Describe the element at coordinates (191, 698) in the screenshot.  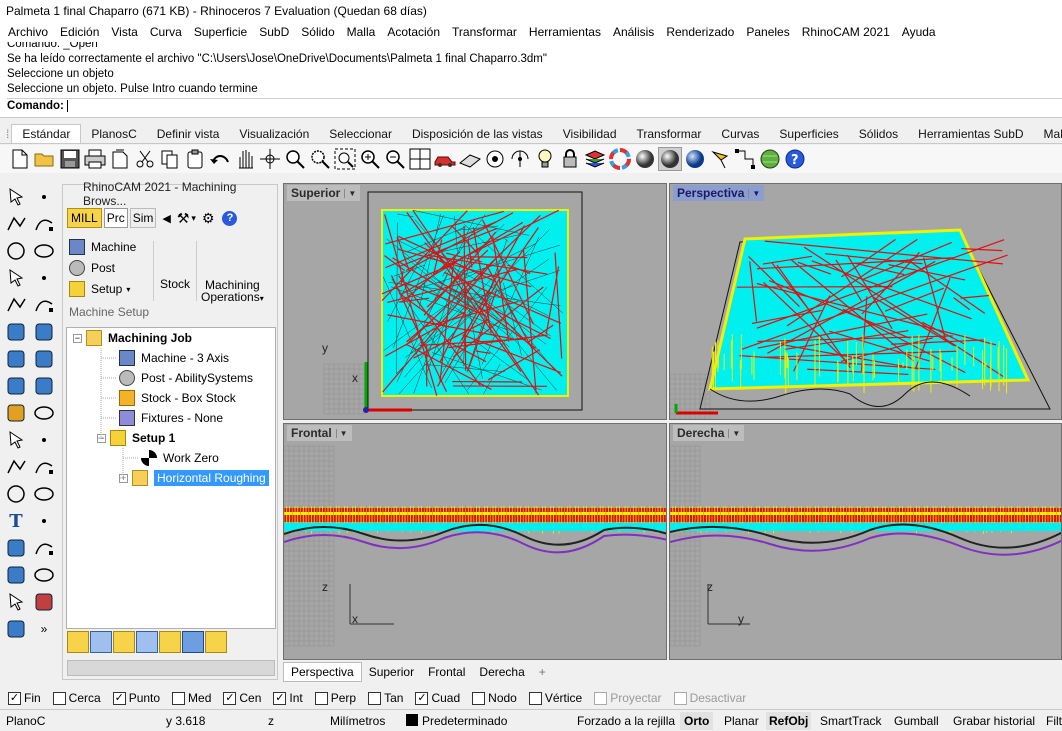
I see `osnap-med: Med` at that location.